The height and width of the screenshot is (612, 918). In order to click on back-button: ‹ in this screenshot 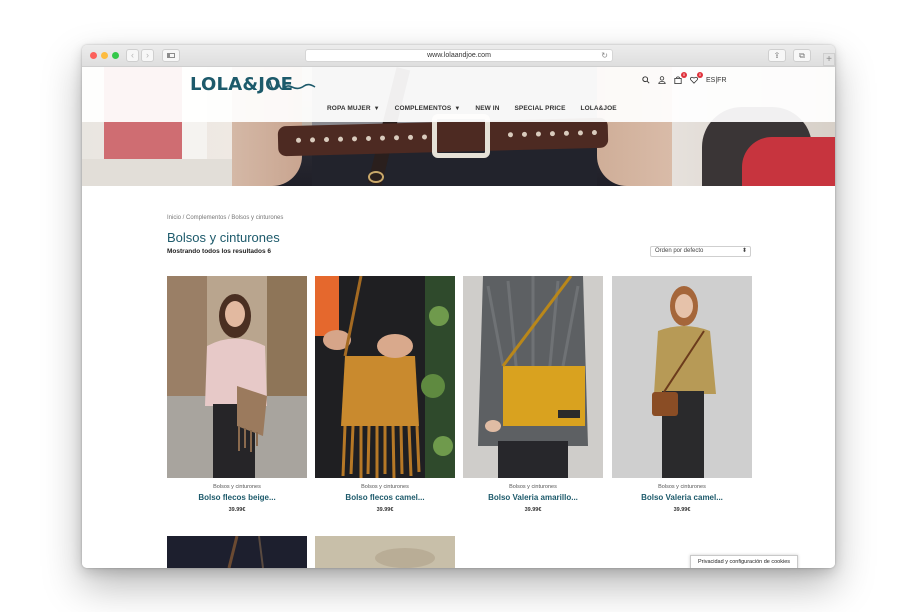, I will do `click(132, 55)`.